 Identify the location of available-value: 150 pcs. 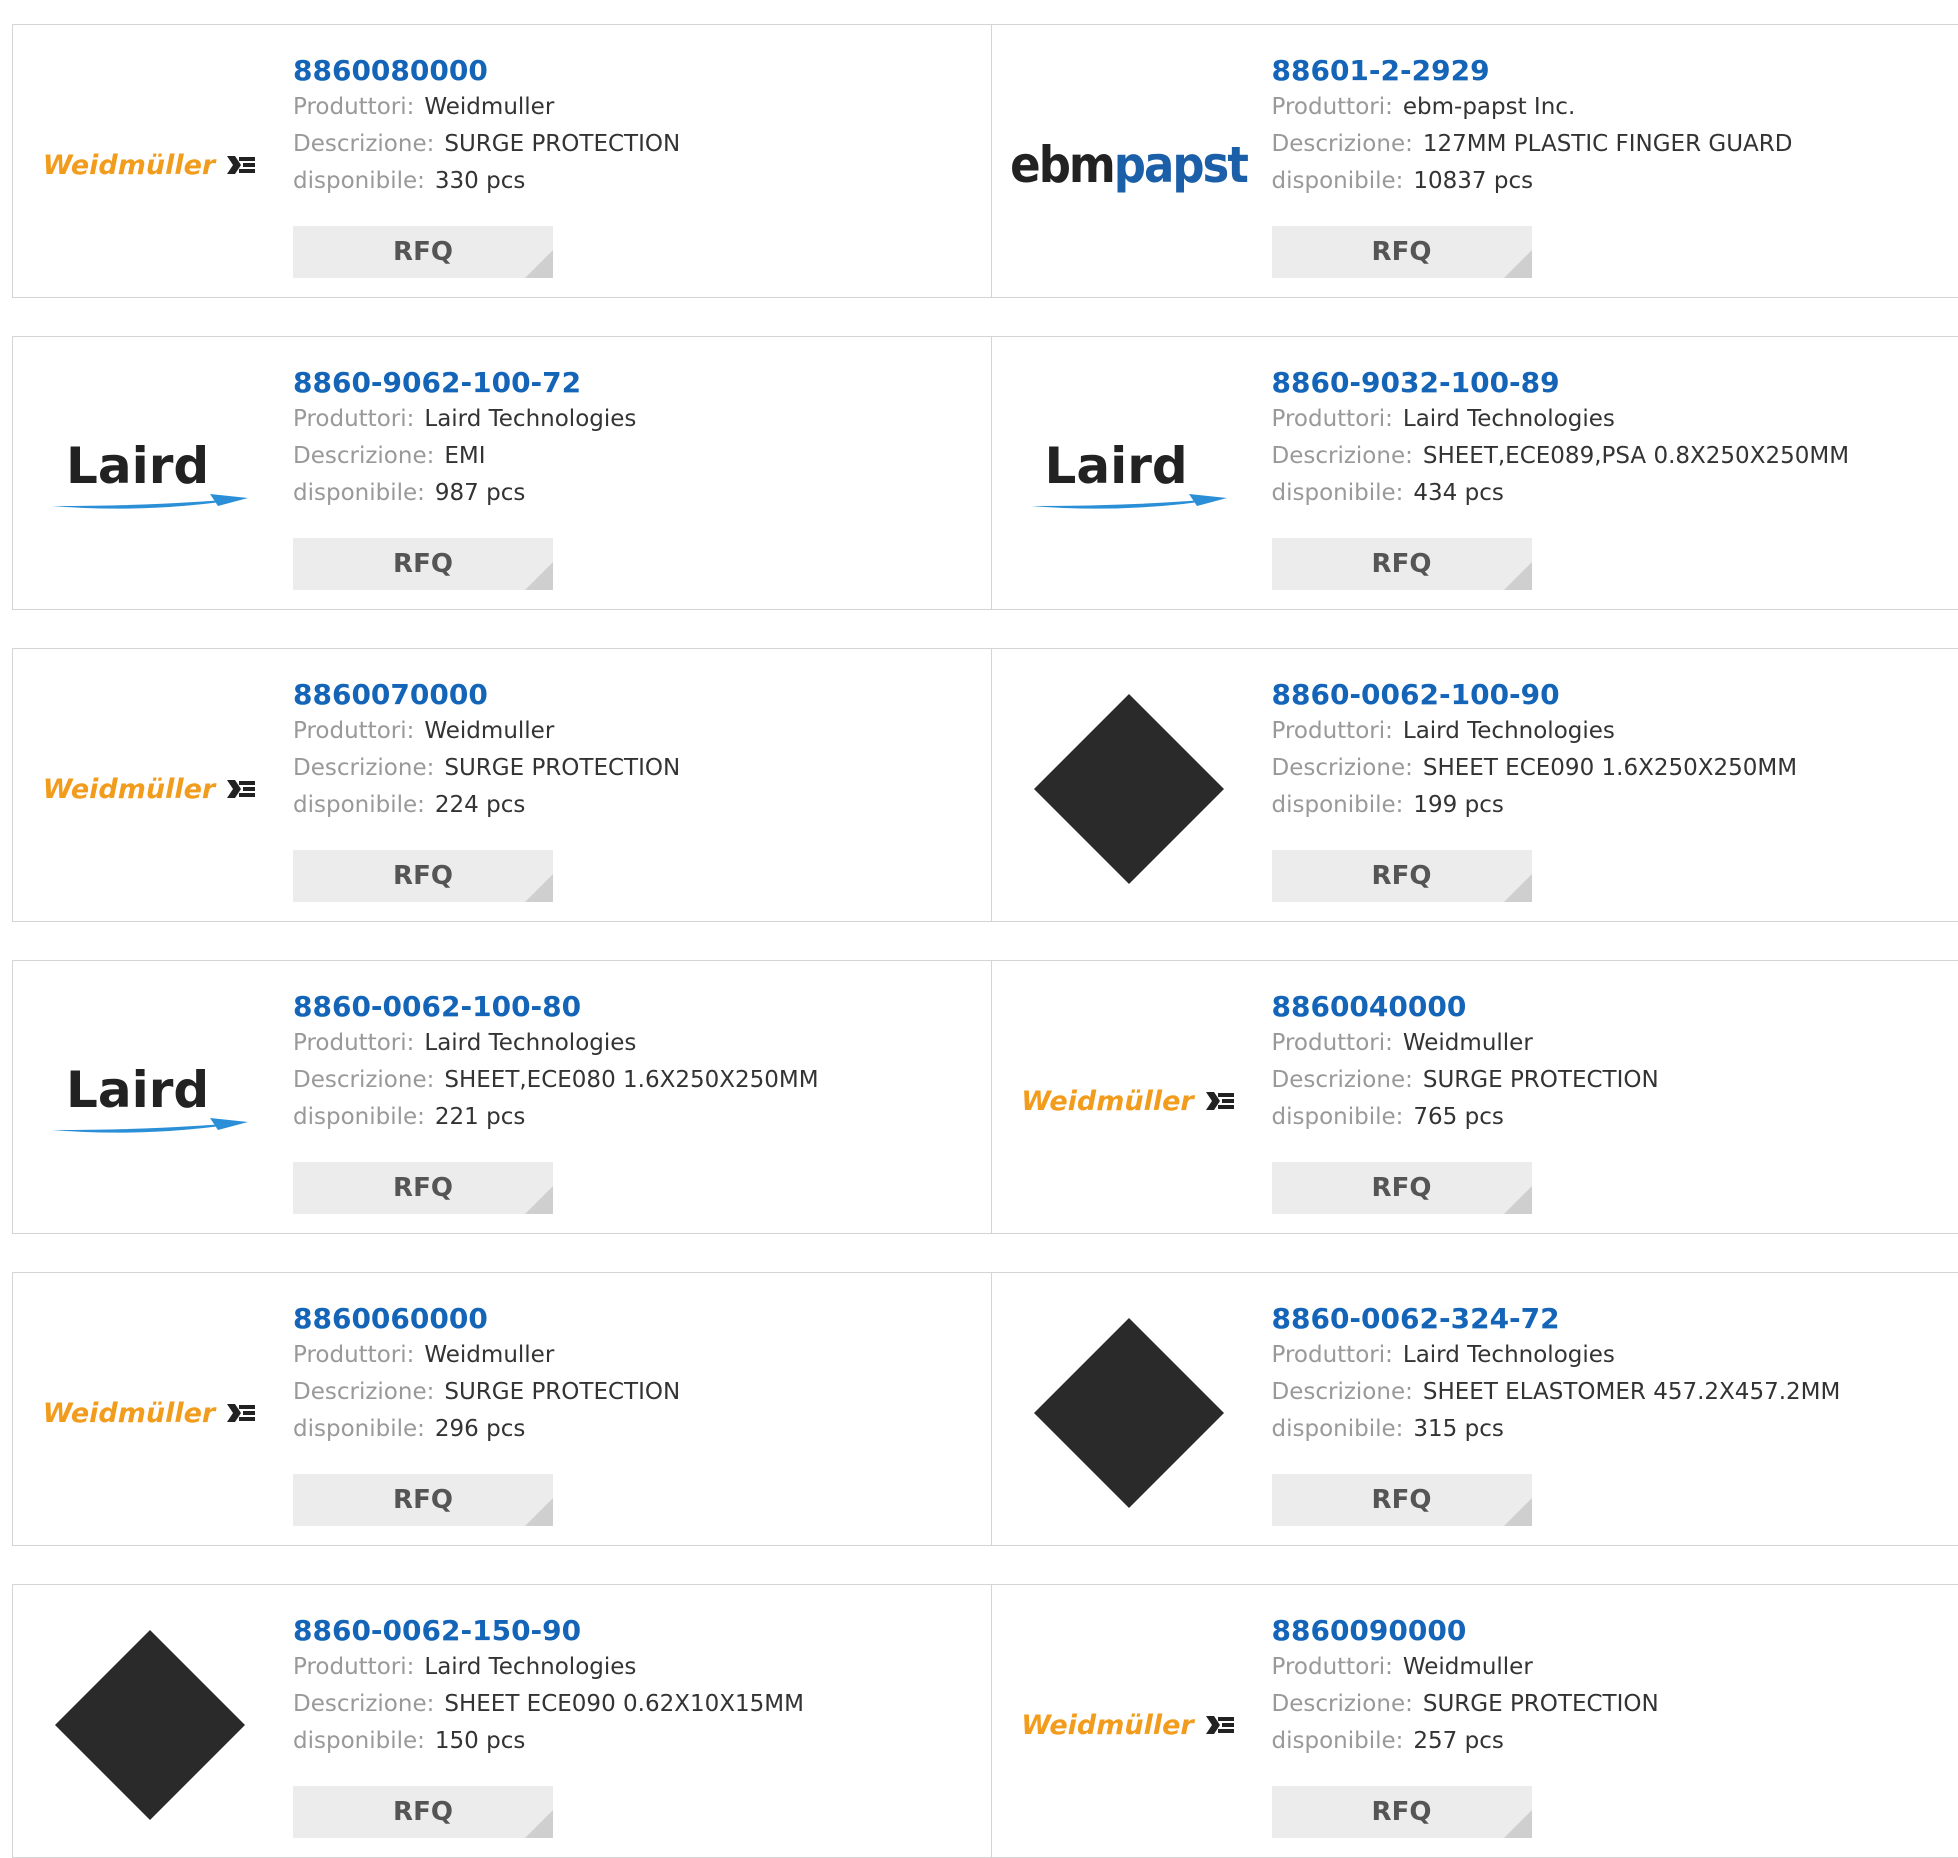
(480, 1741).